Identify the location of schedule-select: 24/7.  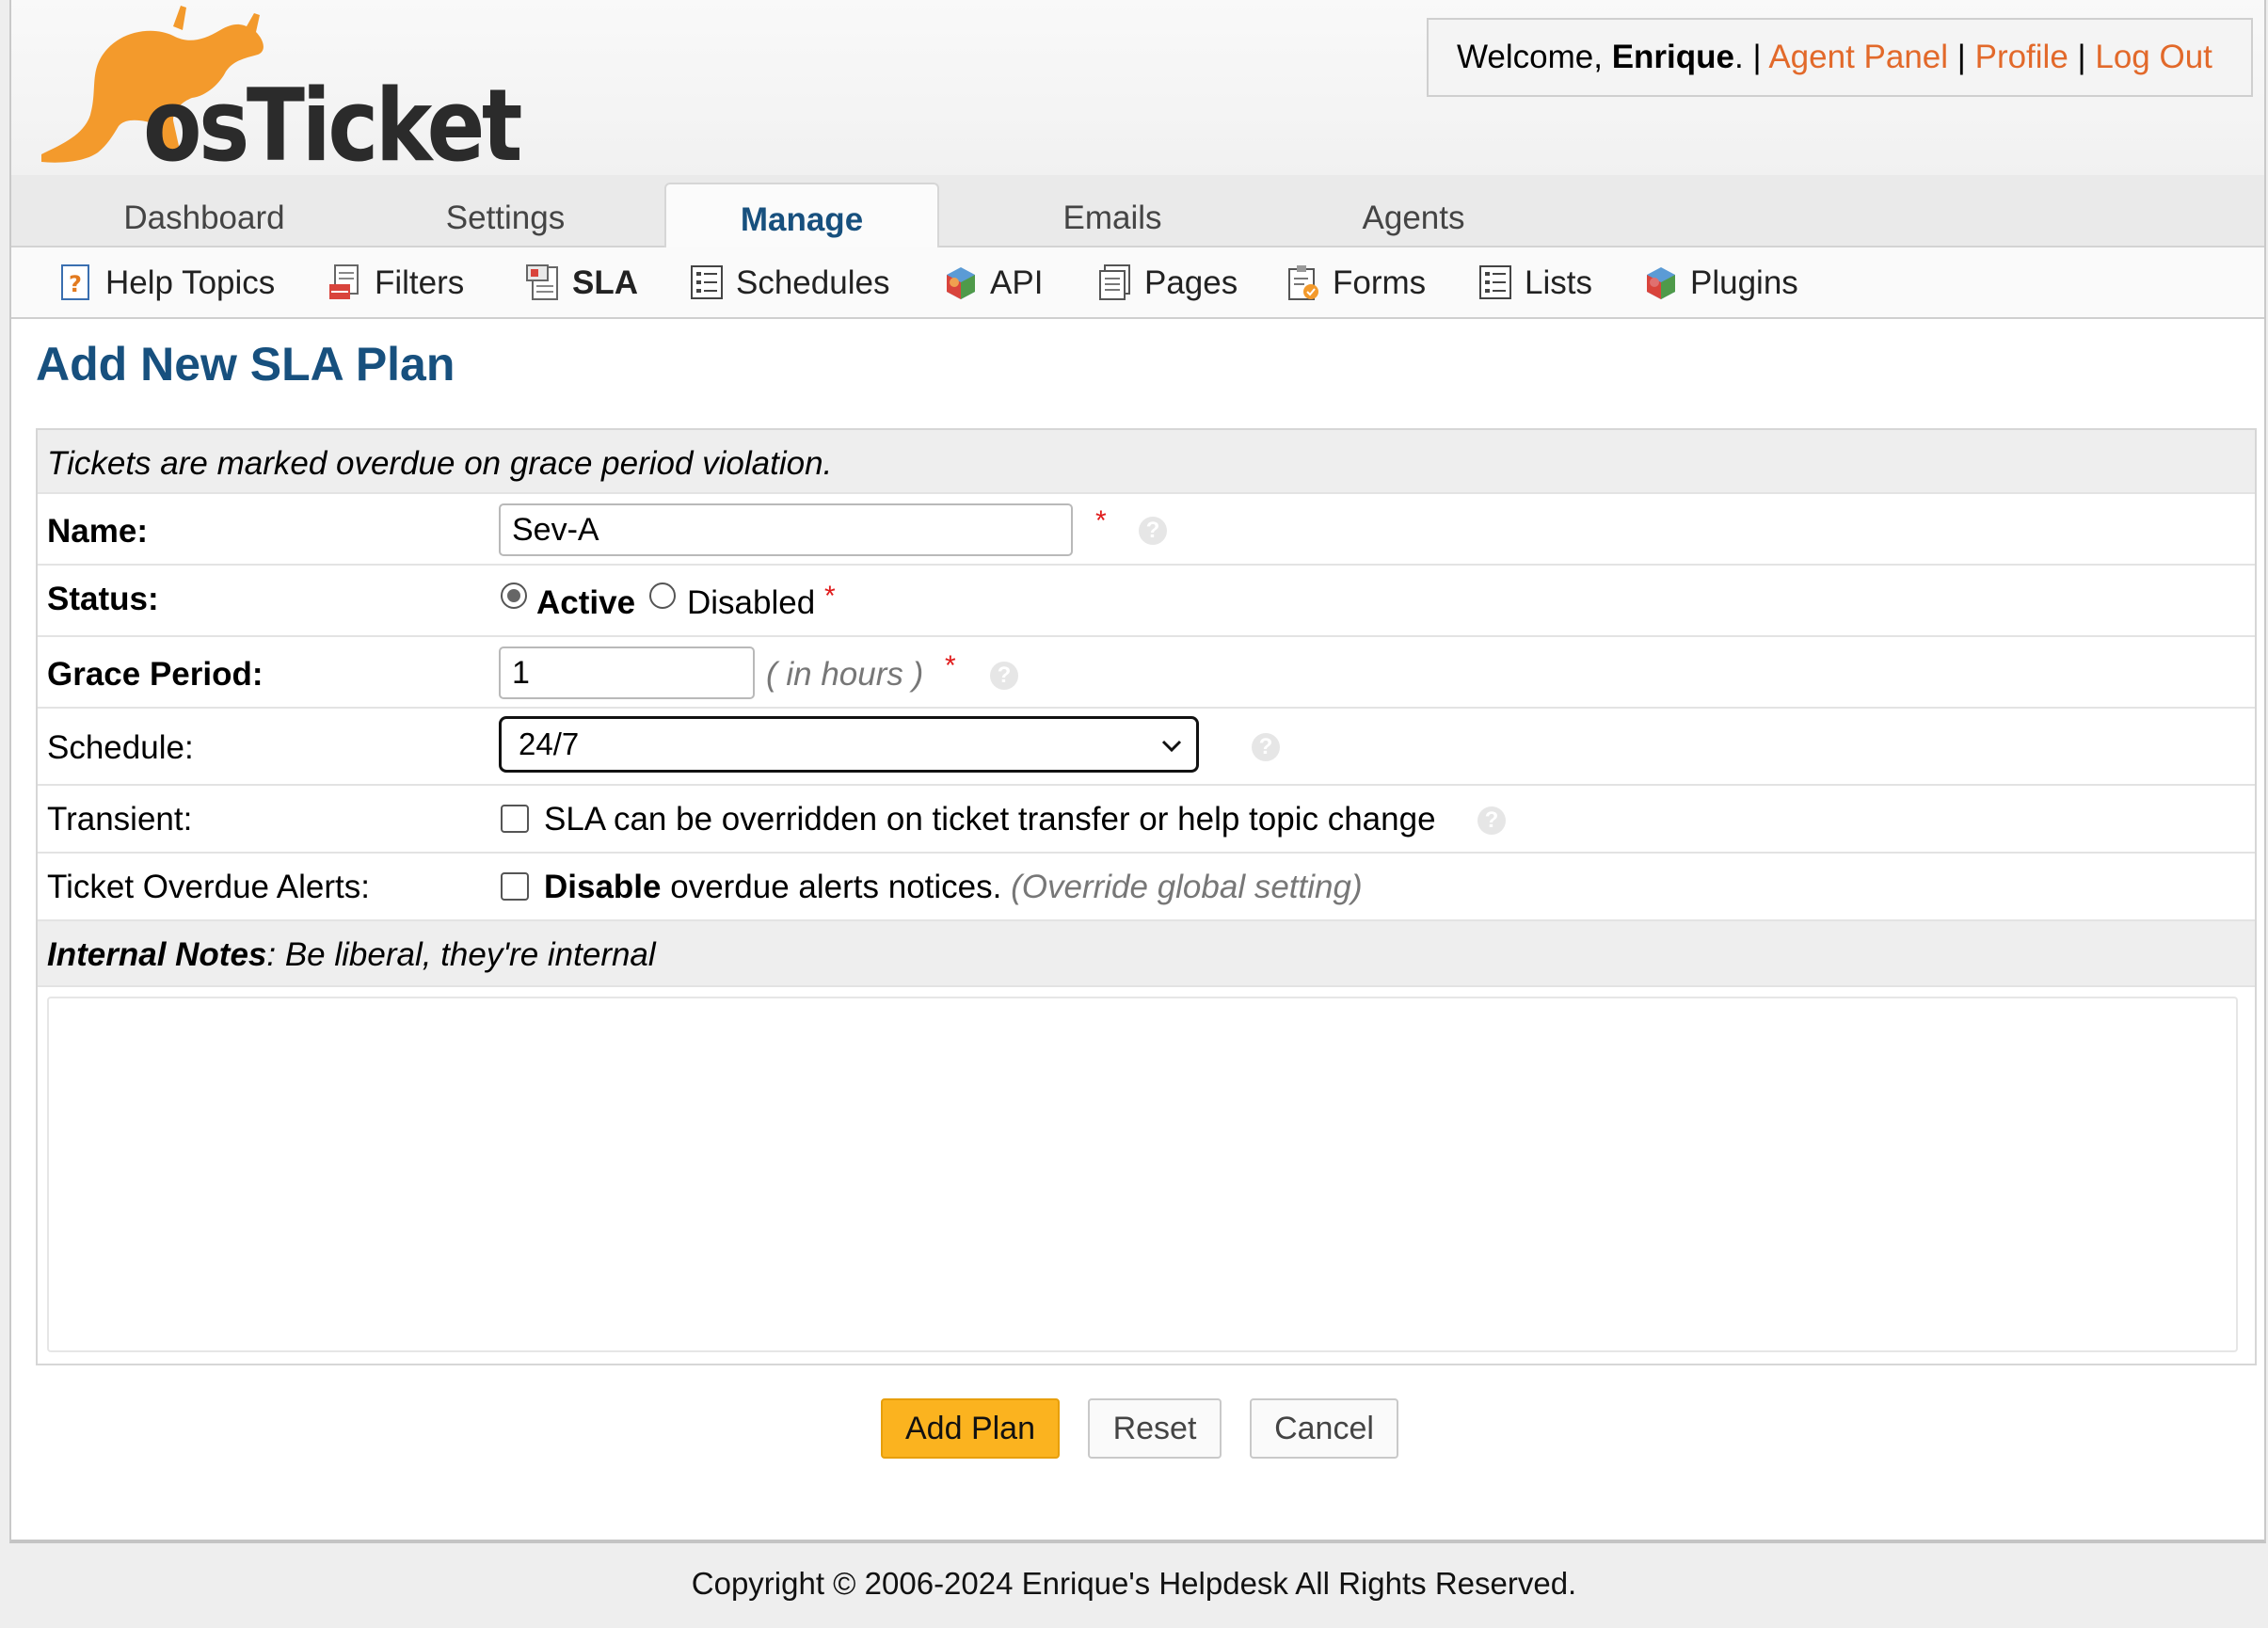
(849, 744).